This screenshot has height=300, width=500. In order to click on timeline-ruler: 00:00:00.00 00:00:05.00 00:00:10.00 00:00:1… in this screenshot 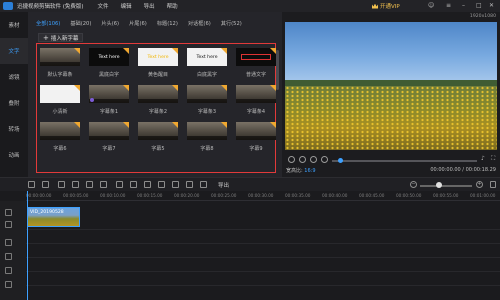, I will do `click(263, 196)`.